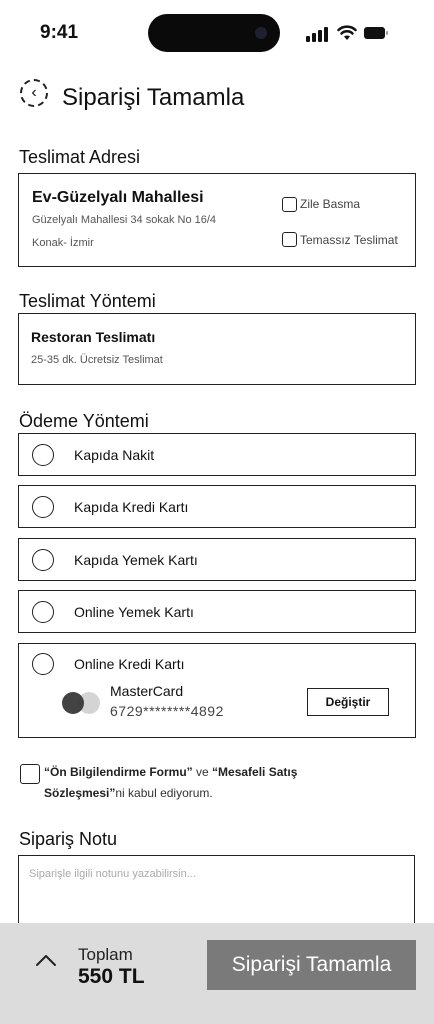 This screenshot has height=1024, width=434. What do you see at coordinates (43, 455) in the screenshot?
I see `radio-cash` at bounding box center [43, 455].